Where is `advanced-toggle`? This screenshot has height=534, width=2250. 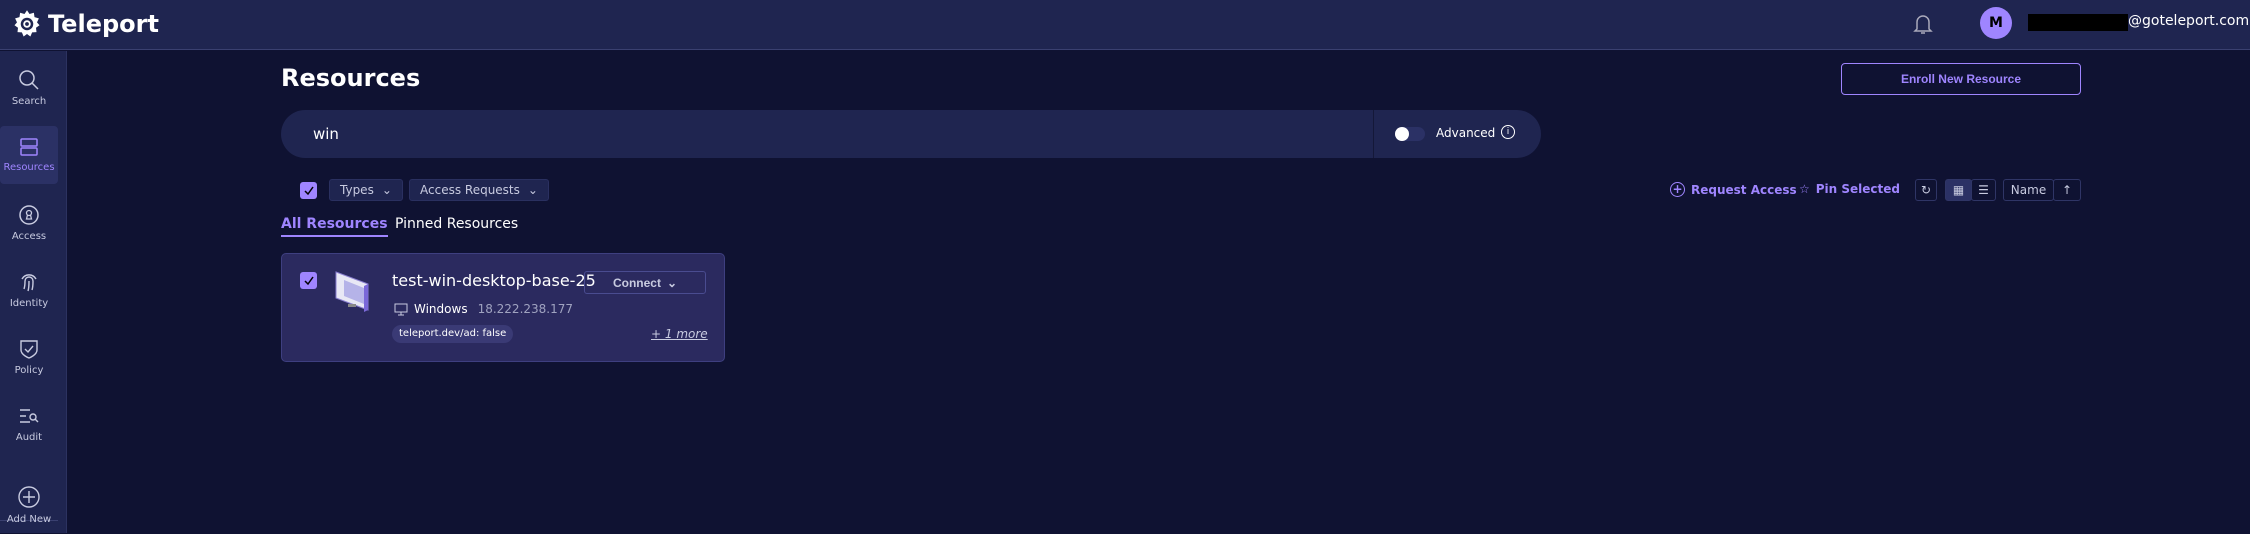 advanced-toggle is located at coordinates (1410, 134).